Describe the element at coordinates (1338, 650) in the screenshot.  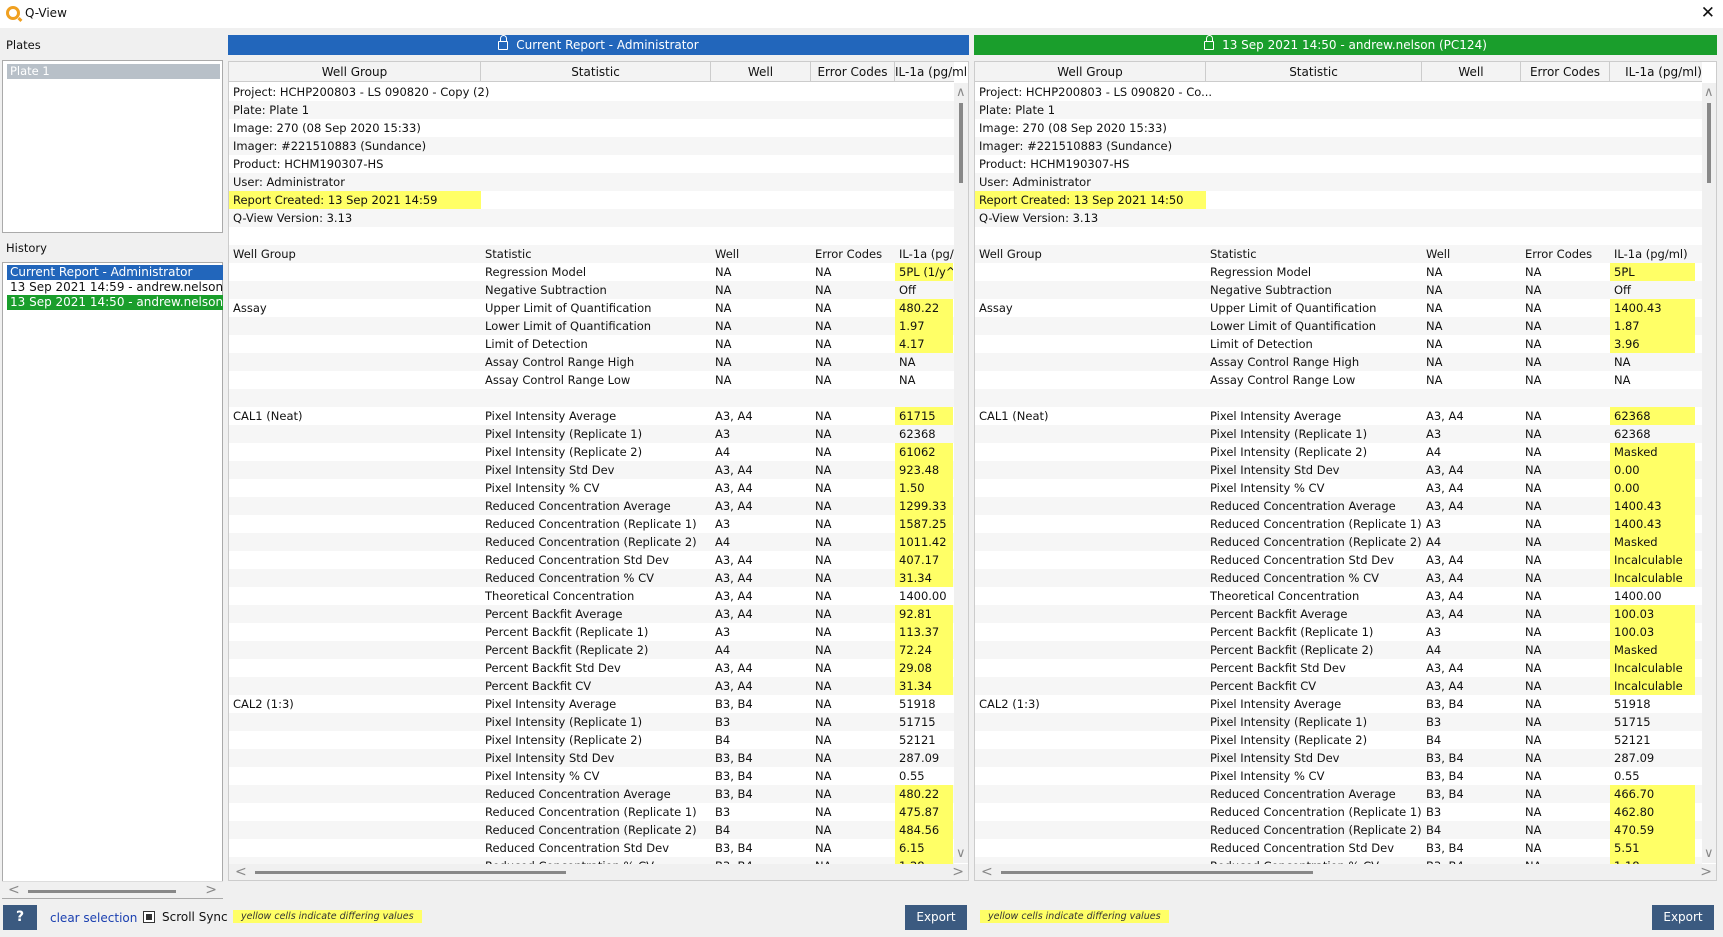
I see `table-row: Percent Backfit (Replicate 2) A4 NA Masked` at that location.